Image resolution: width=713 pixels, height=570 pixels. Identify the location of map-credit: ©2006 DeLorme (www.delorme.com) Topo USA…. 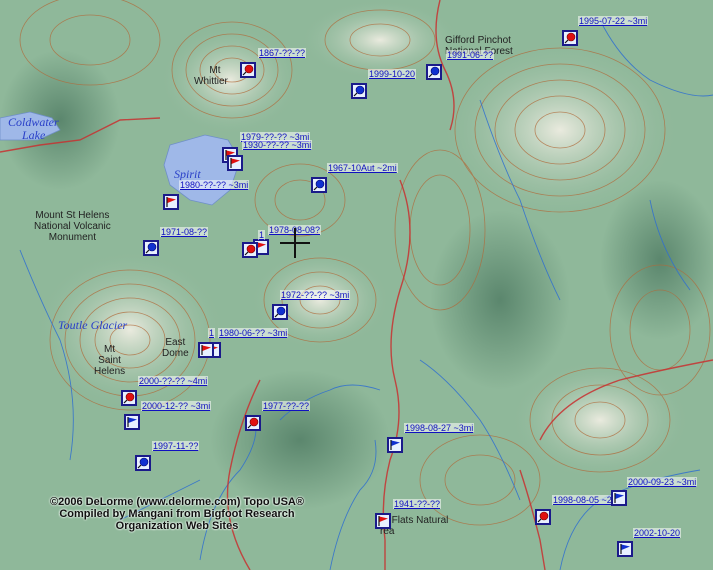
(177, 514).